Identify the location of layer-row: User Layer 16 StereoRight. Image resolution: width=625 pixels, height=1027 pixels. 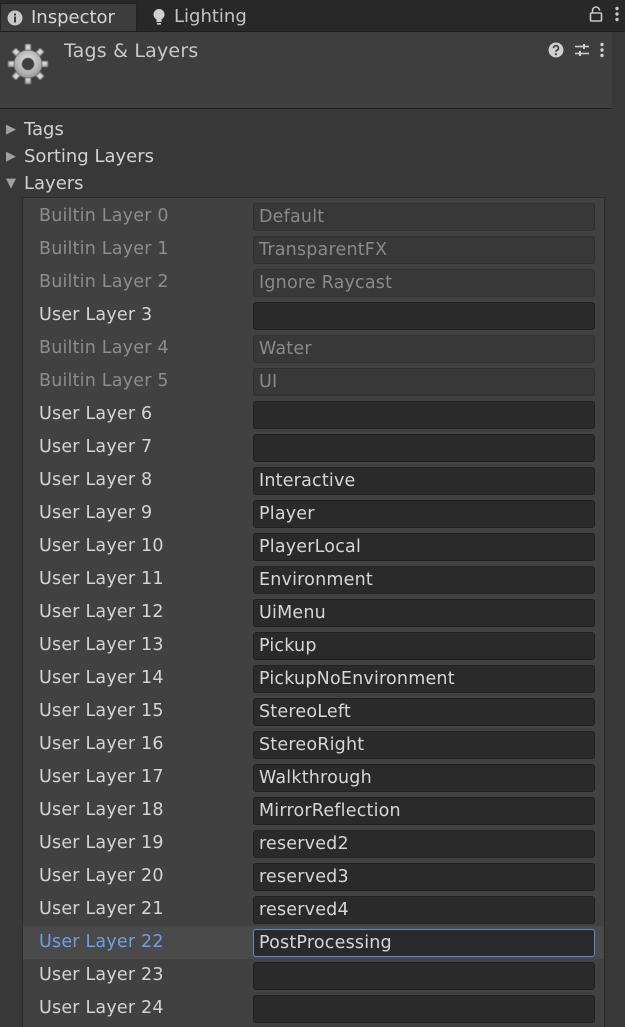
(313, 744).